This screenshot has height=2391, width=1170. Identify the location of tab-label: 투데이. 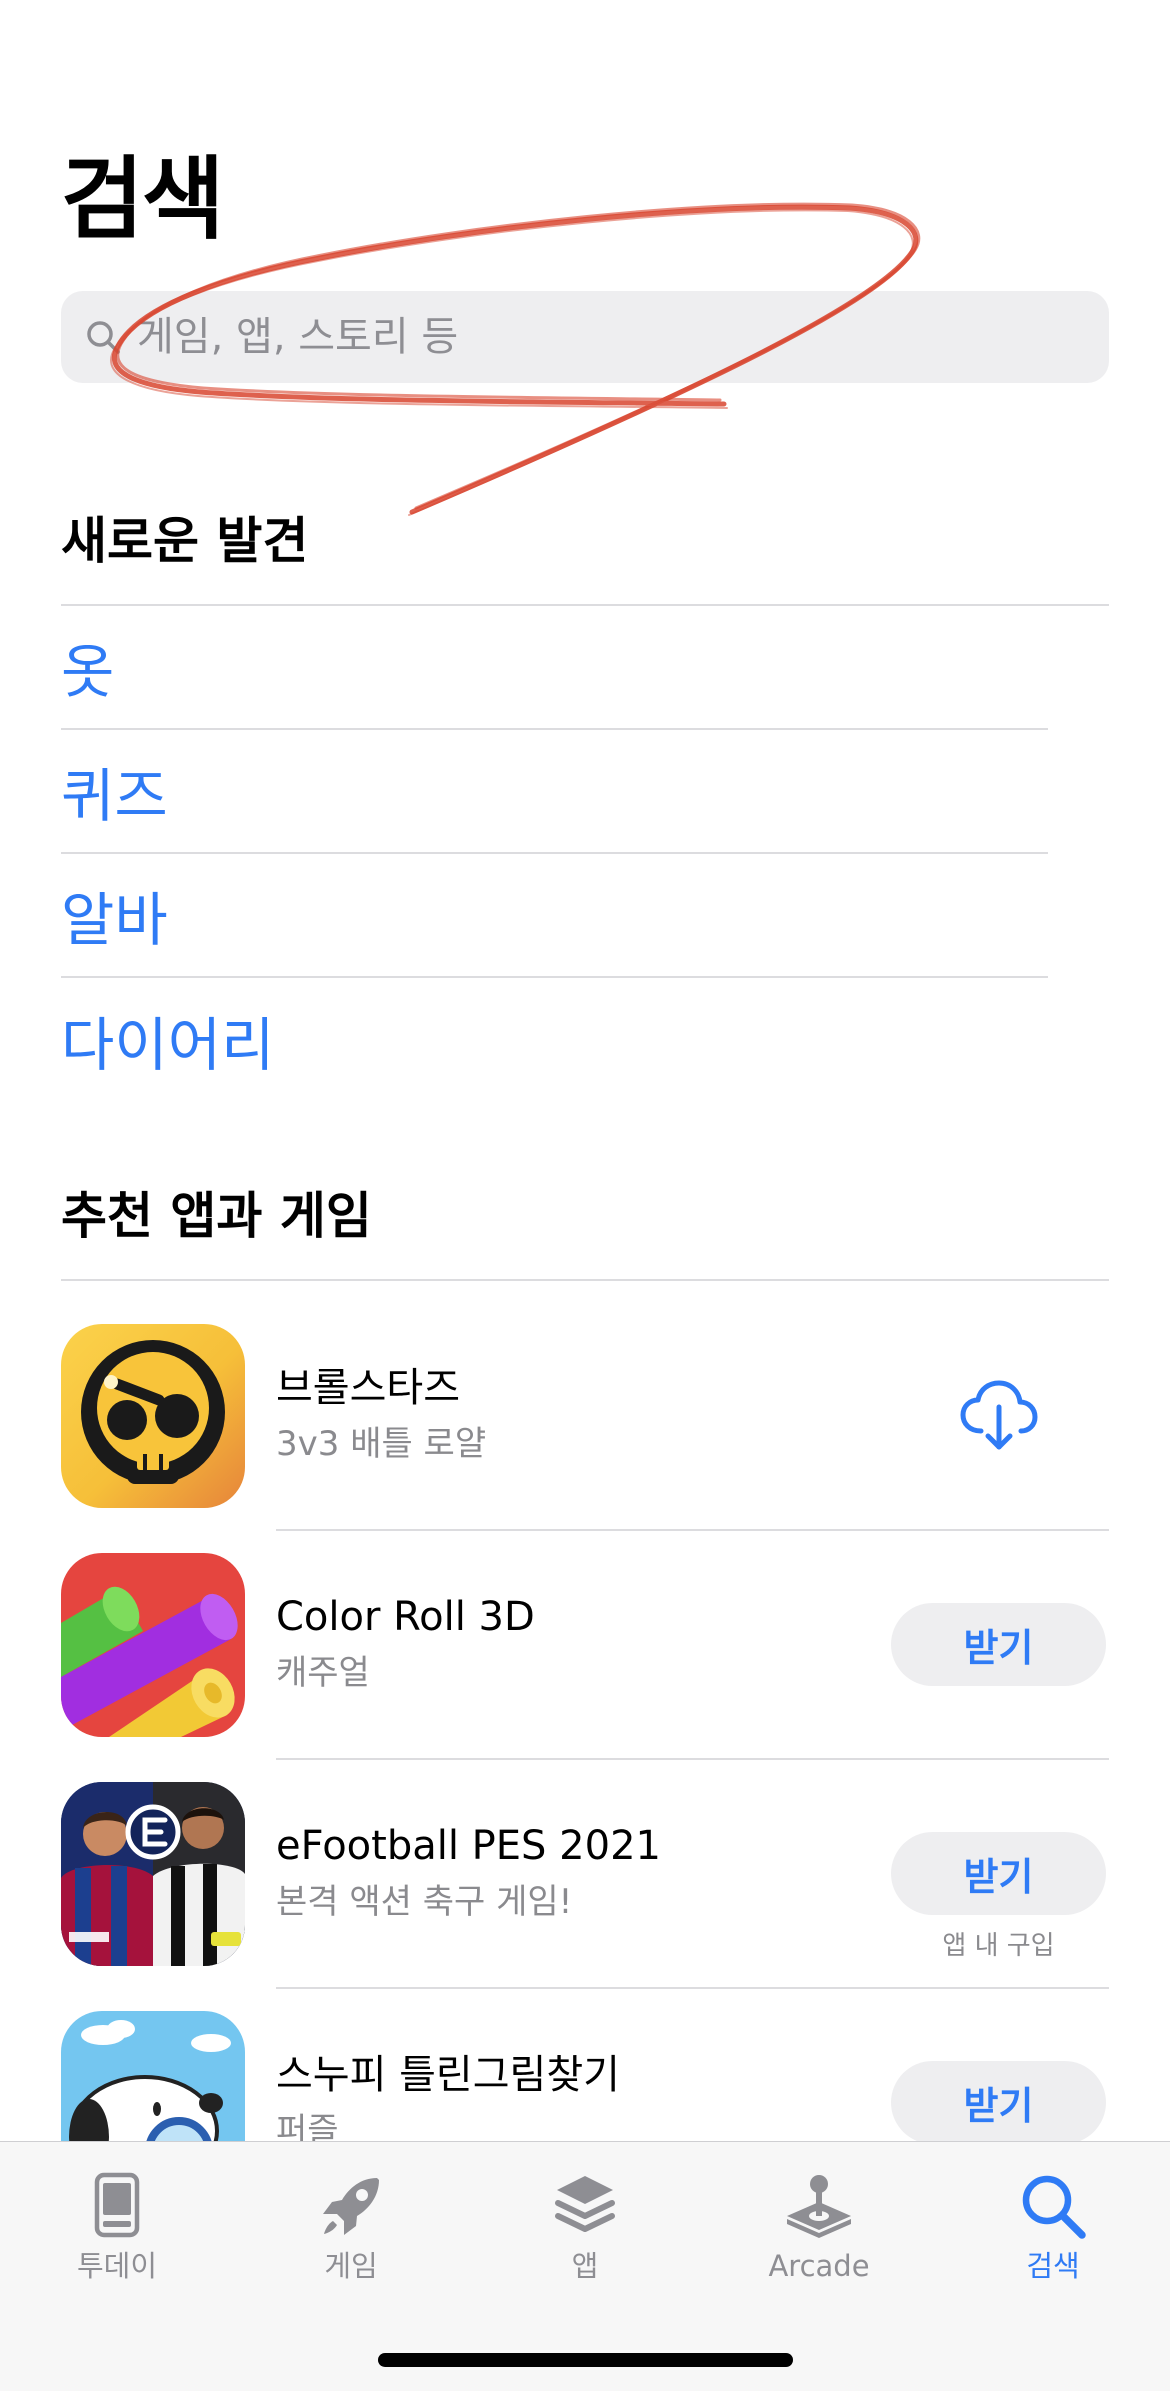
(117, 2266).